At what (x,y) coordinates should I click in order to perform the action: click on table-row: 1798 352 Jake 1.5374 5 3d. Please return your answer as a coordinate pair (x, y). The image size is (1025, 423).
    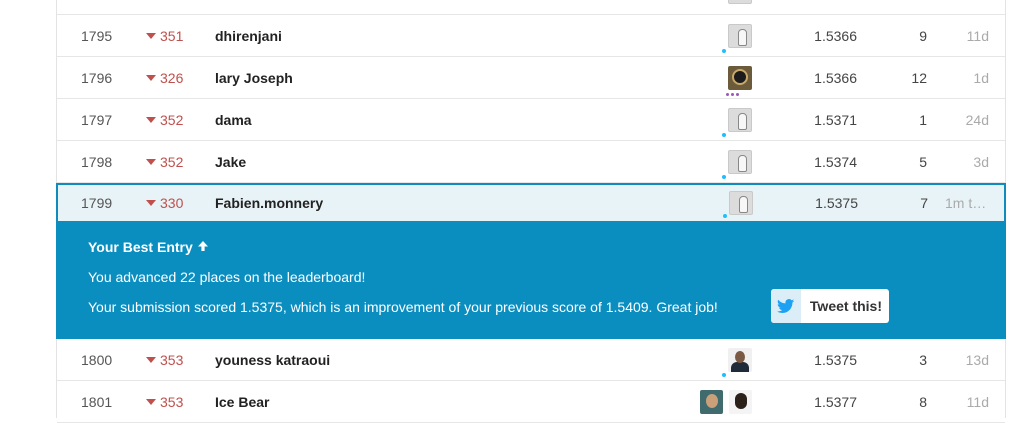
    Looking at the image, I should click on (531, 162).